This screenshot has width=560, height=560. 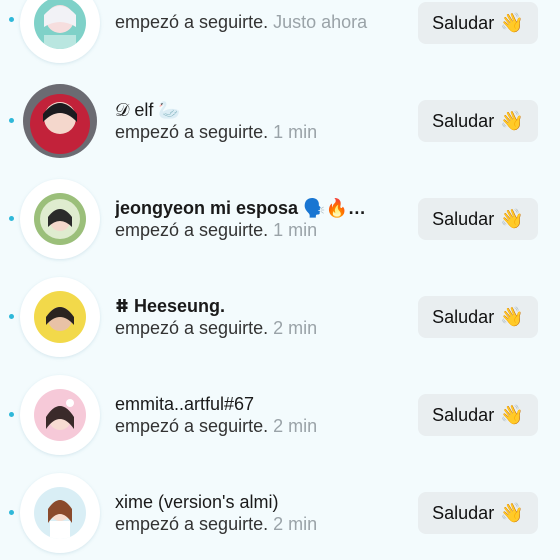 What do you see at coordinates (260, 404) in the screenshot?
I see `username: emmita..artful#67` at bounding box center [260, 404].